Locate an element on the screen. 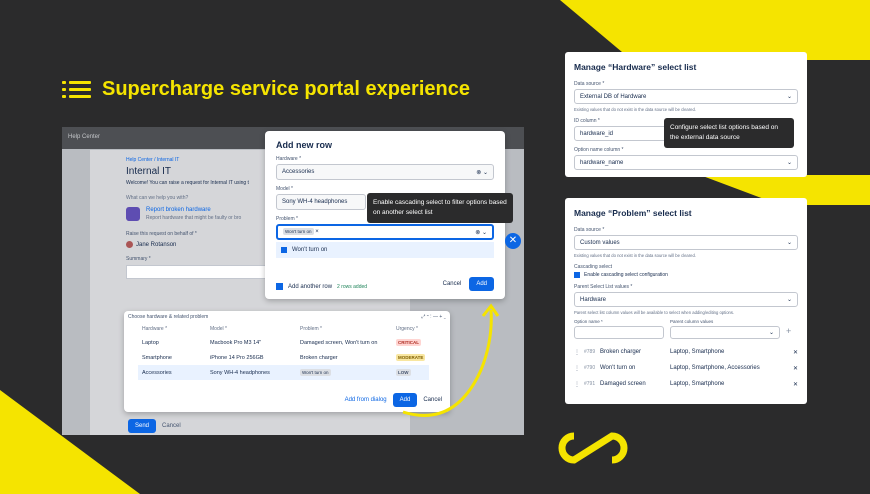 This screenshot has height=494, width=870. dialog-add-button: Add is located at coordinates (481, 284).